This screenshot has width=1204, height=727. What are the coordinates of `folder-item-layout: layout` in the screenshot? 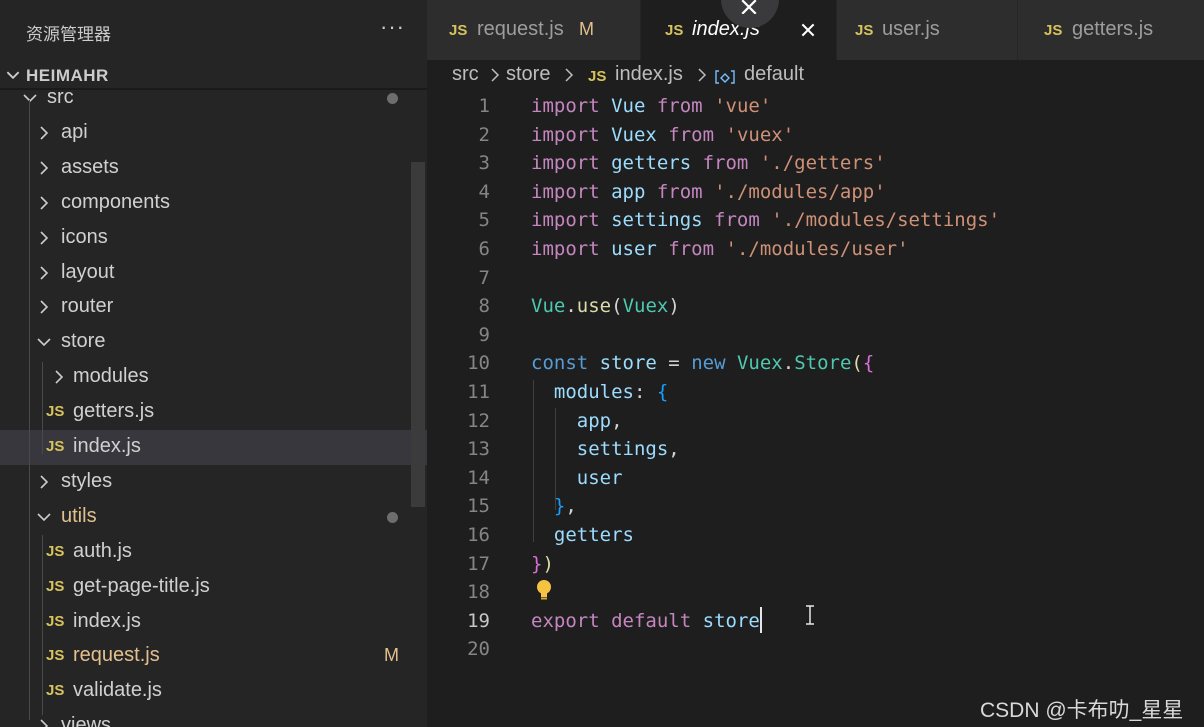 It's located at (213, 273).